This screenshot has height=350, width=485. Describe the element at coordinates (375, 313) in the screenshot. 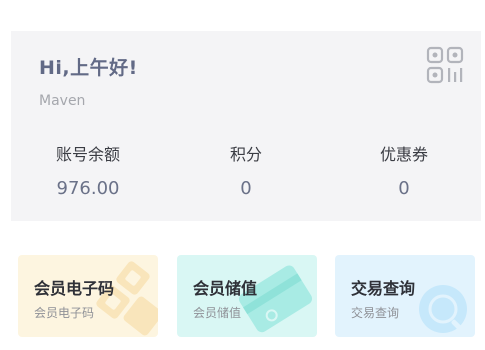

I see `tile-subtitle: 交易查询` at that location.